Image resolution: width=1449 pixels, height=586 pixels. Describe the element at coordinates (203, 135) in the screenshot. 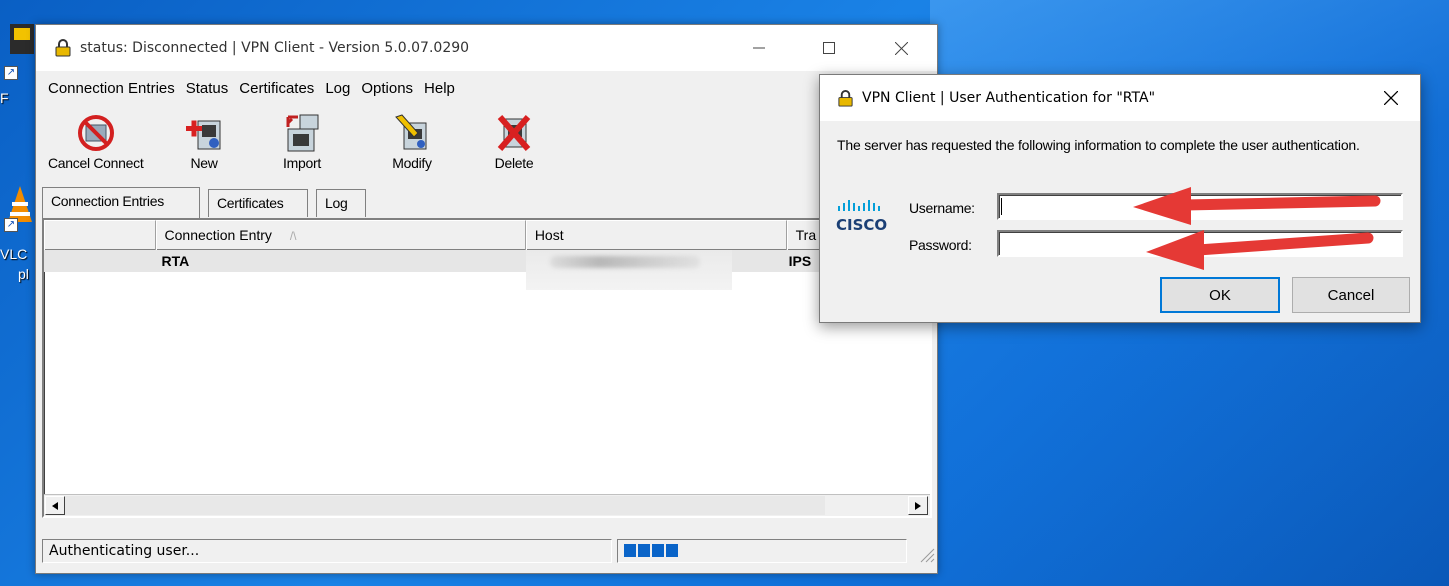

I see `new-entry-icon` at that location.